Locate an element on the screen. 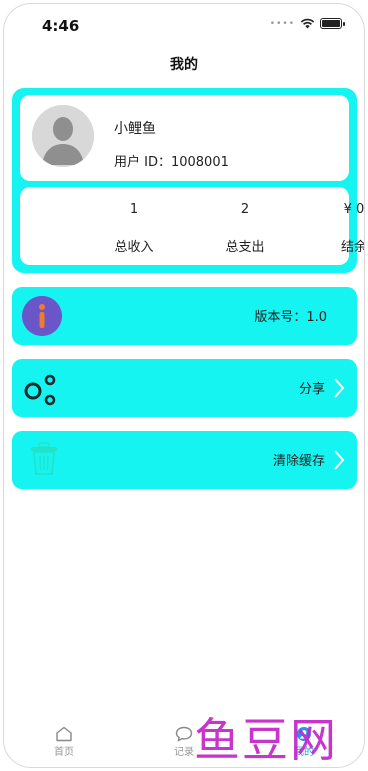 This screenshot has width=368, height=771. wifi-icon is located at coordinates (307, 23).